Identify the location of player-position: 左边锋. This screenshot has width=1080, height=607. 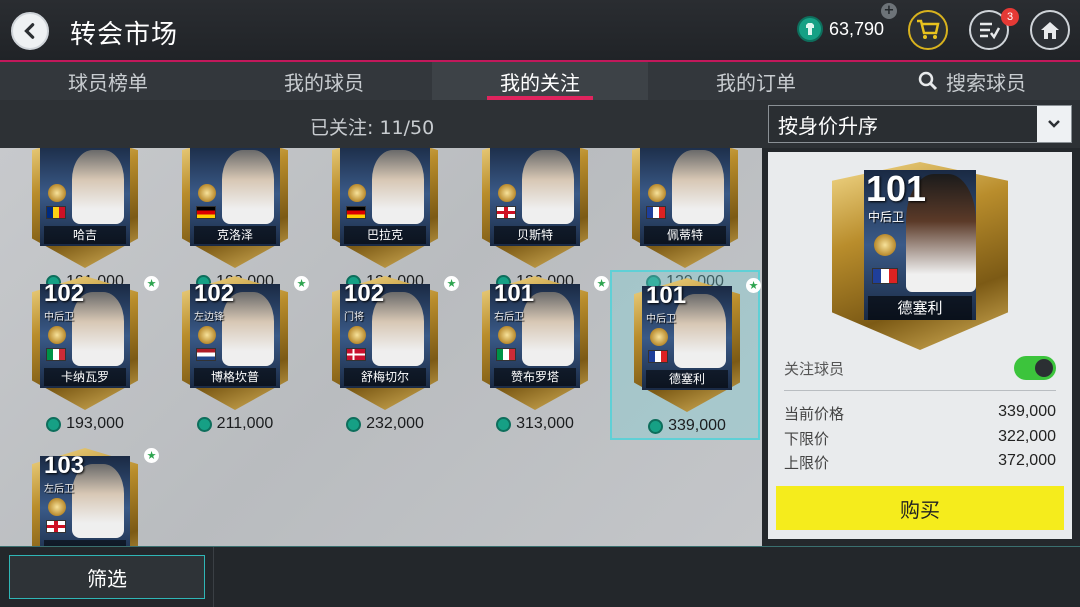
(209, 317).